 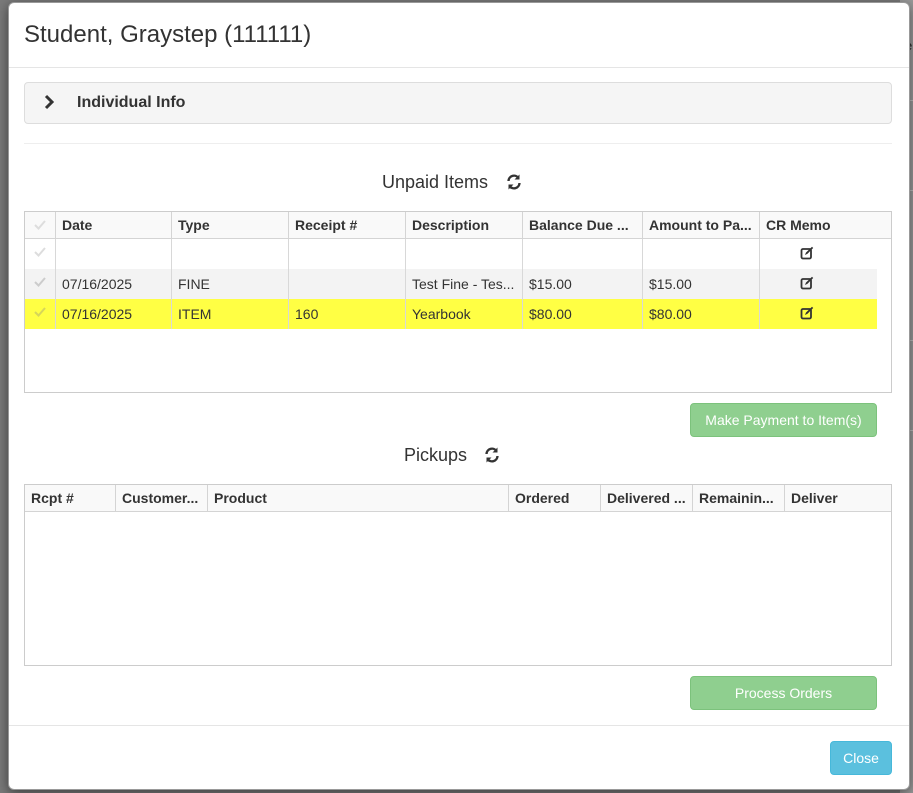 What do you see at coordinates (459, 725) in the screenshot?
I see `footer-divider` at bounding box center [459, 725].